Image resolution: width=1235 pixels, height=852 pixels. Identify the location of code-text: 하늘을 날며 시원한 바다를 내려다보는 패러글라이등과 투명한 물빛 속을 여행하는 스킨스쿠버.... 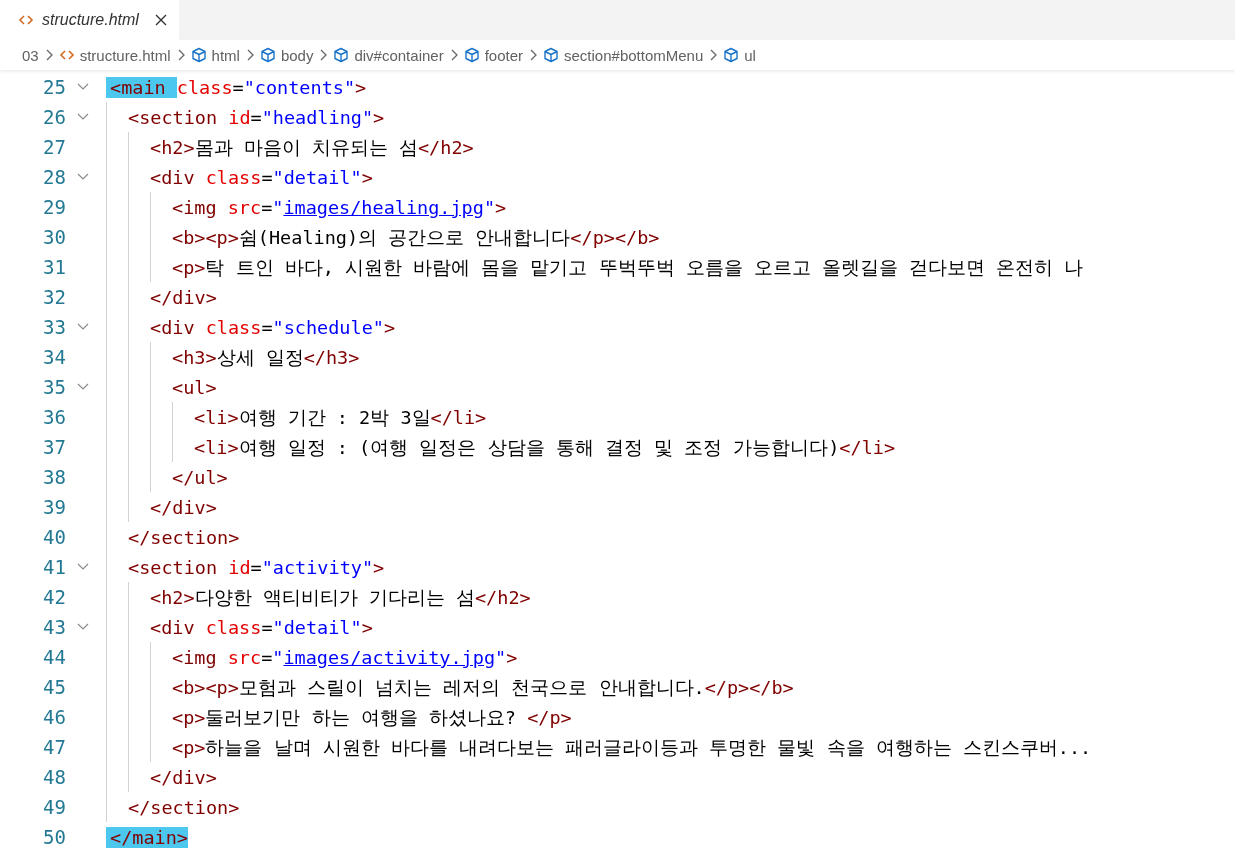
(648, 747).